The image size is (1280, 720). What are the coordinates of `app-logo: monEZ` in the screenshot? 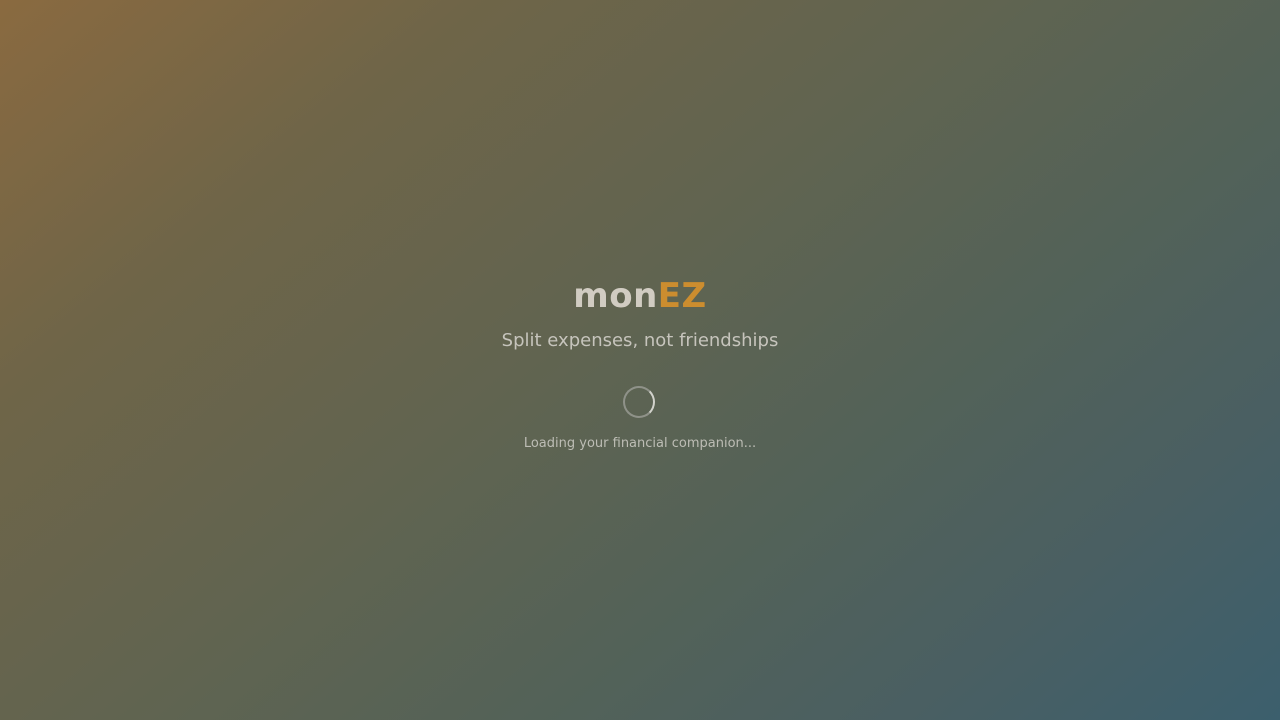 It's located at (640, 296).